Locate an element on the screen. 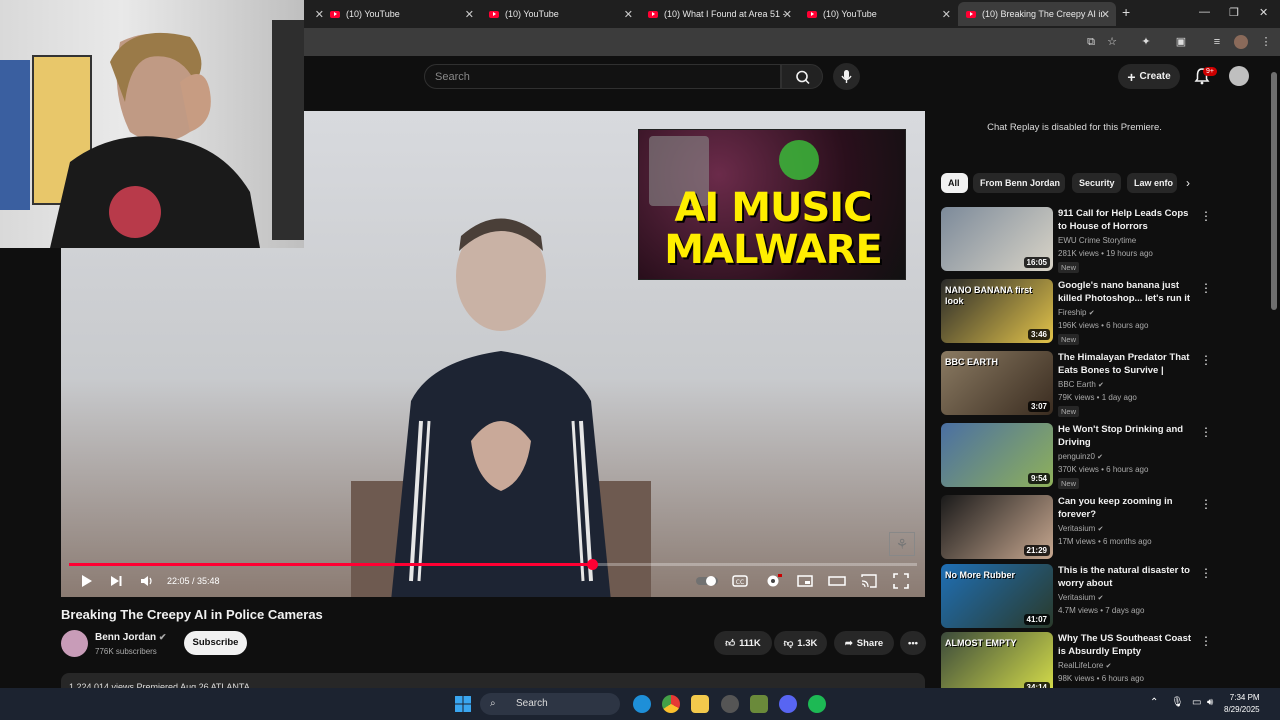 This screenshot has height=720, width=1280. more-actions-button: ••• is located at coordinates (913, 643).